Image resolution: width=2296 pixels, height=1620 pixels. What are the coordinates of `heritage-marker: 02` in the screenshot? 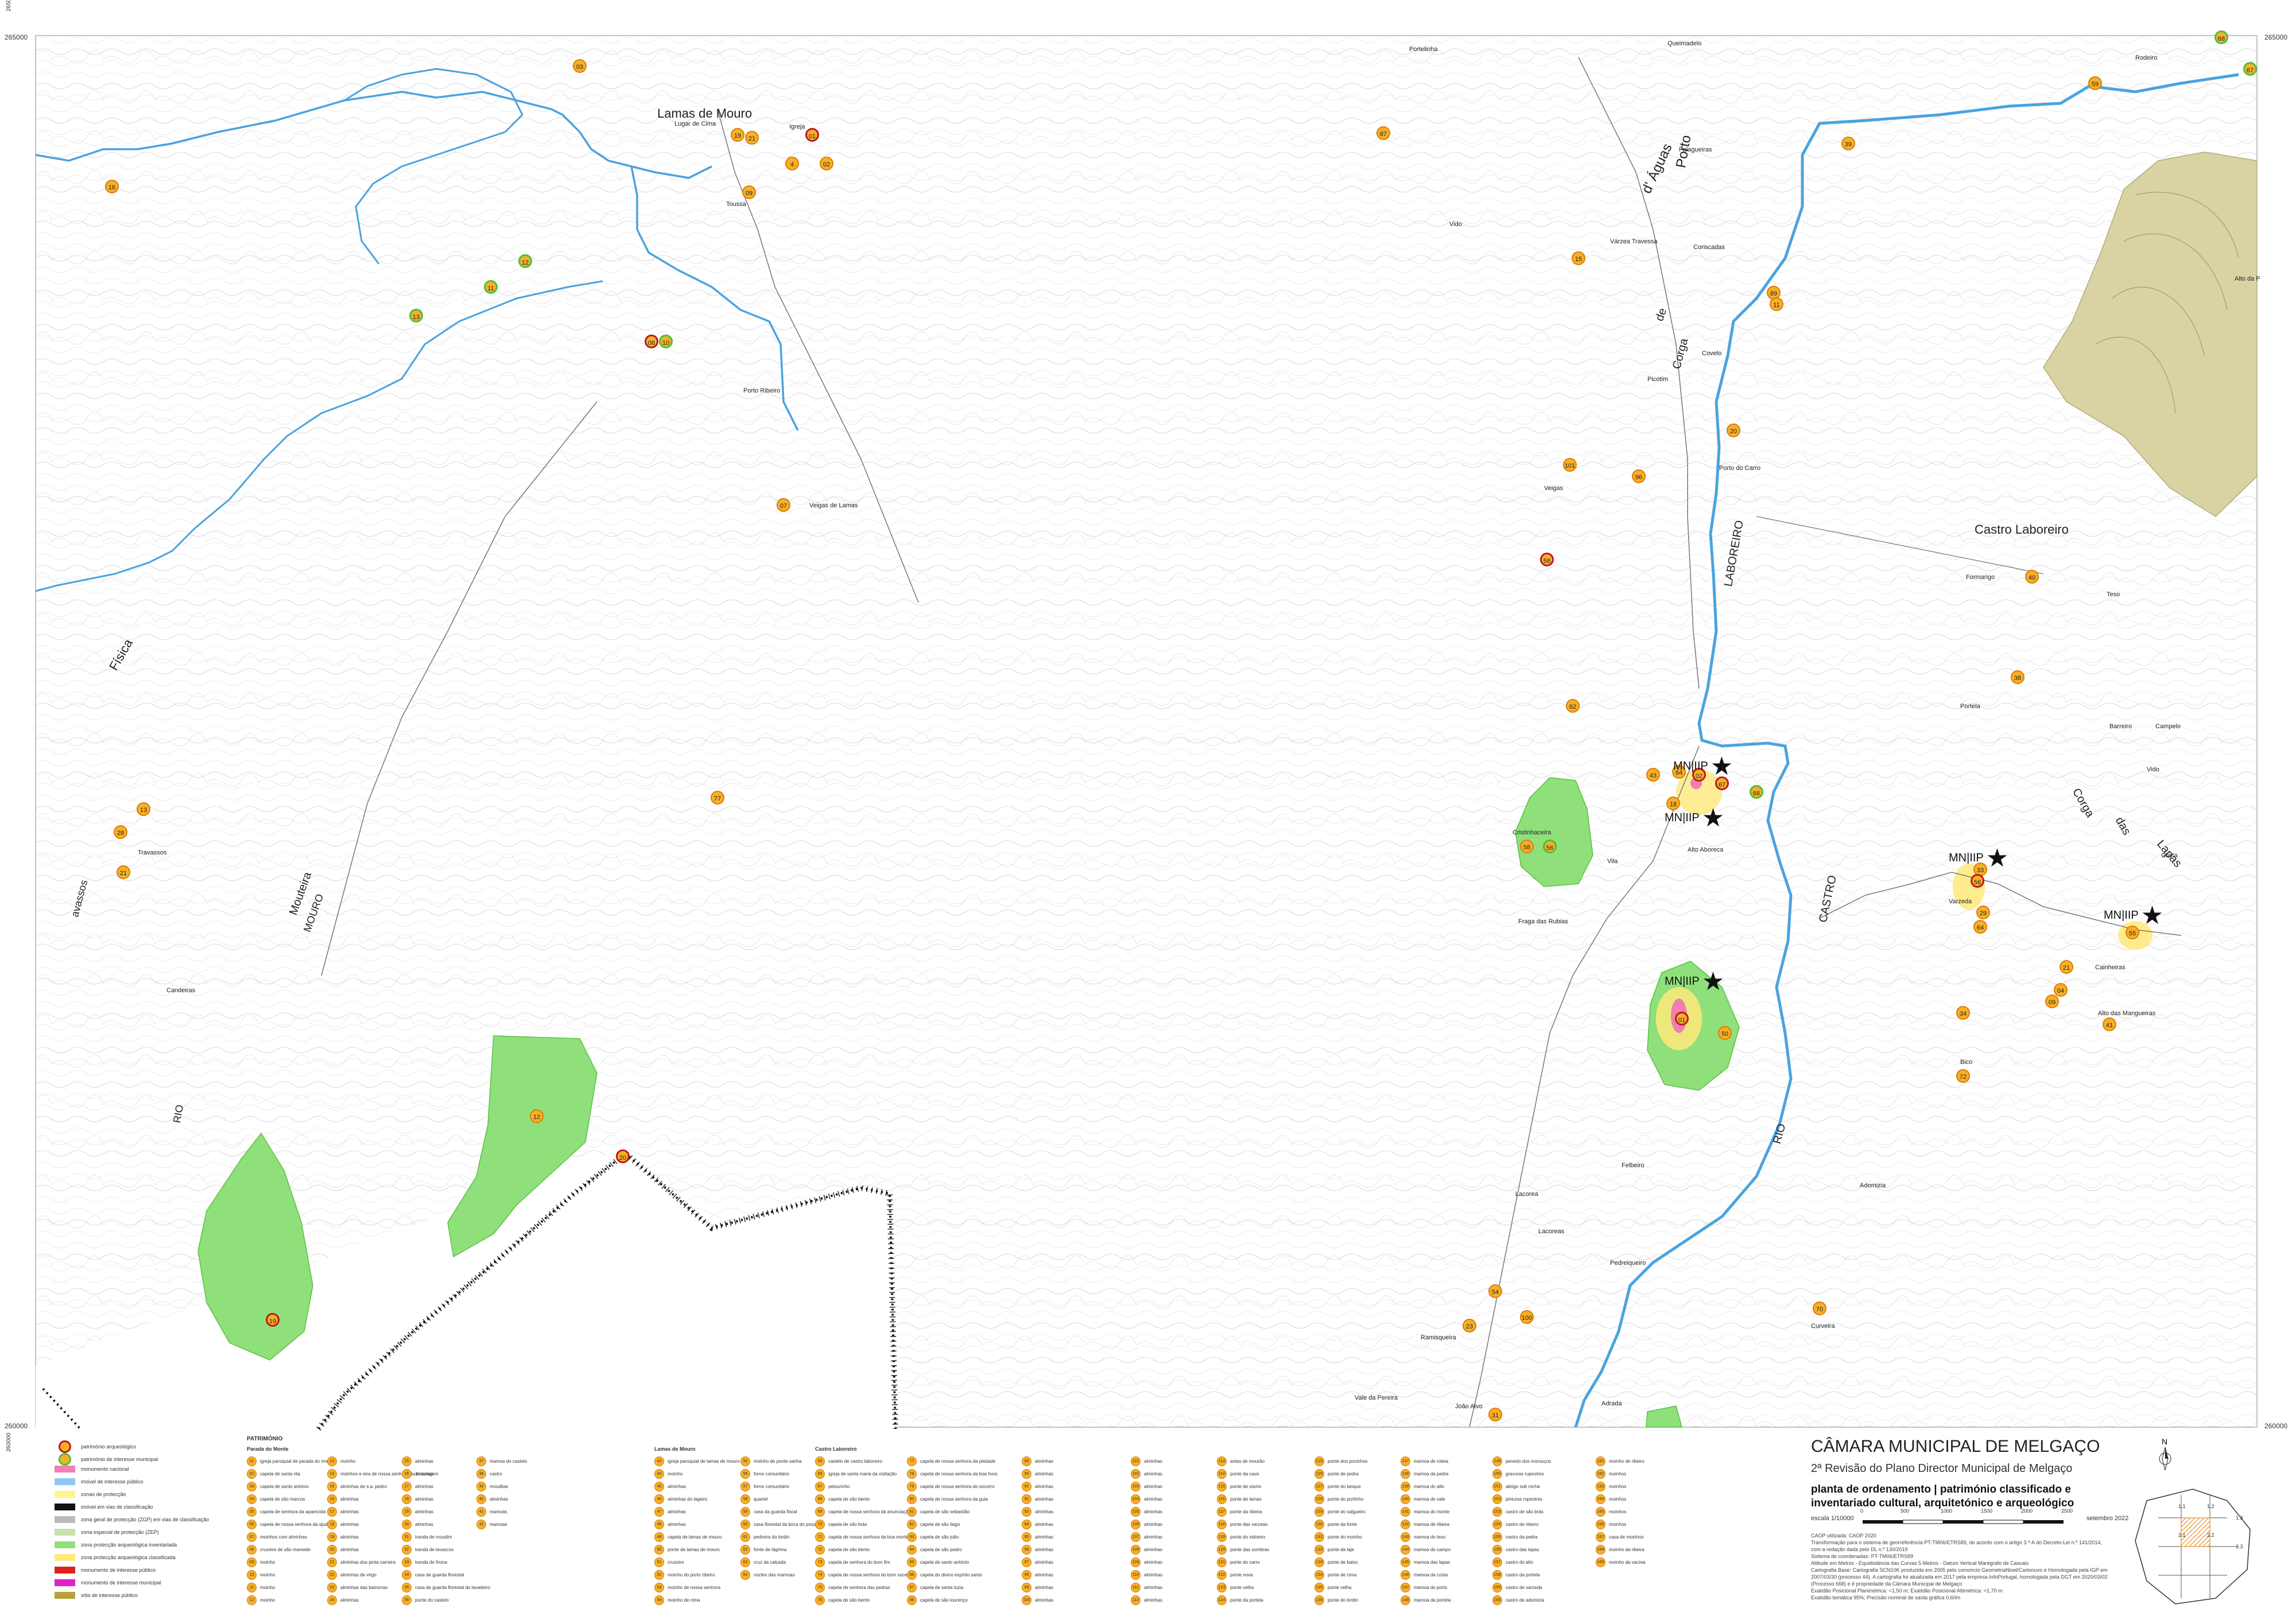 It's located at (826, 163).